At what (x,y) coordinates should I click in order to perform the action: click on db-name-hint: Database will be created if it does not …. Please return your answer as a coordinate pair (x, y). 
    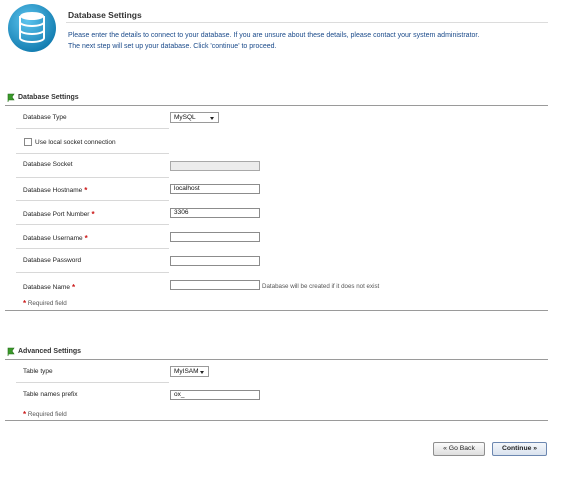
    Looking at the image, I should click on (321, 286).